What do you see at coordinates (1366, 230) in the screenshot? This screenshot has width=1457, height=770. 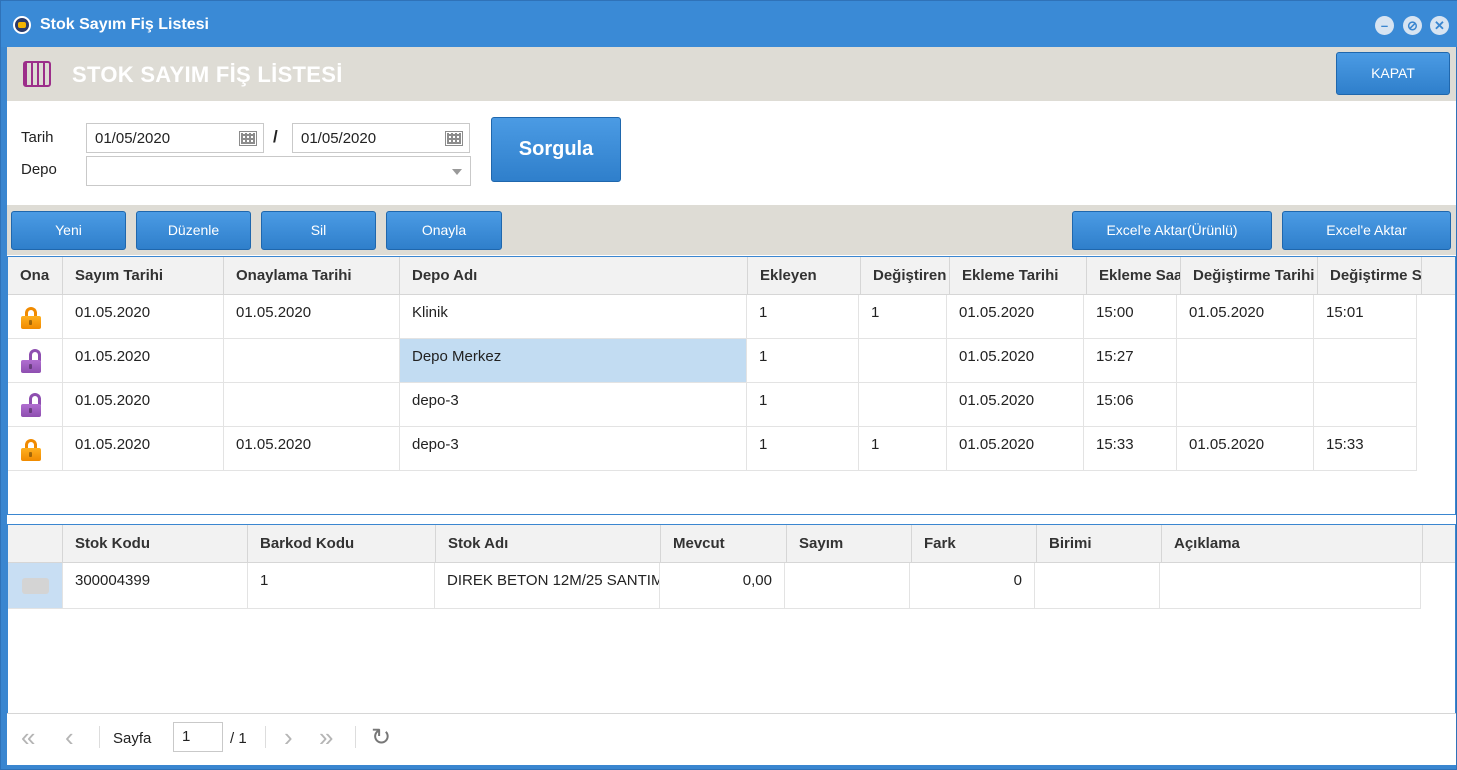 I see `excel-export-button: Excel'e Aktar` at bounding box center [1366, 230].